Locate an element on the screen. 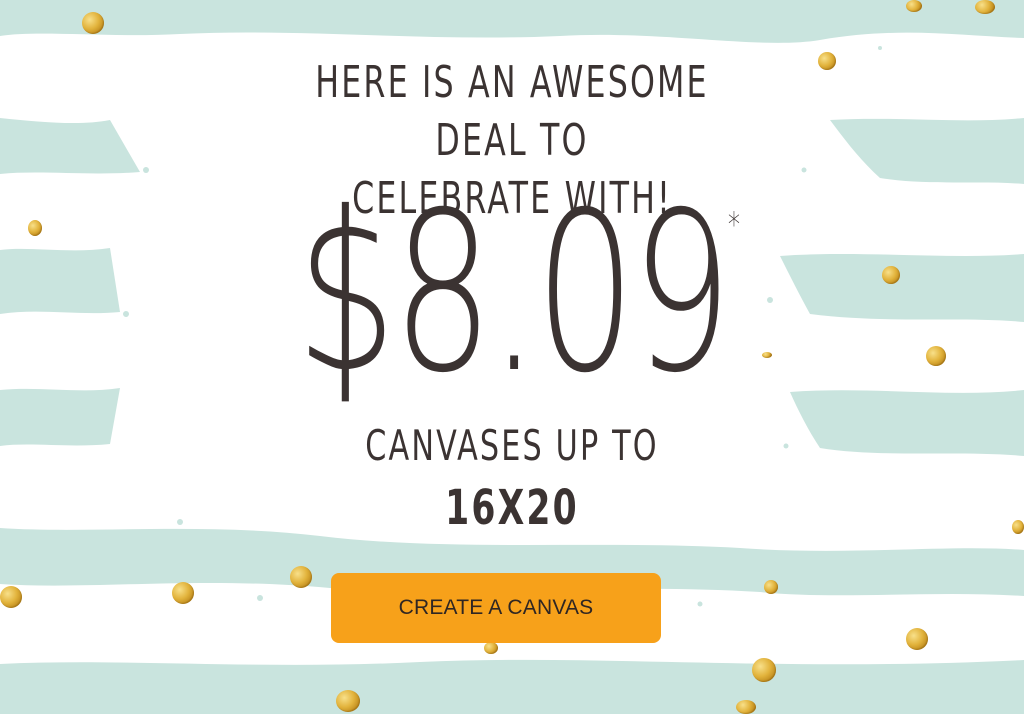 The height and width of the screenshot is (714, 1024). create-canvas-button: CREATE A CANVAS is located at coordinates (496, 608).